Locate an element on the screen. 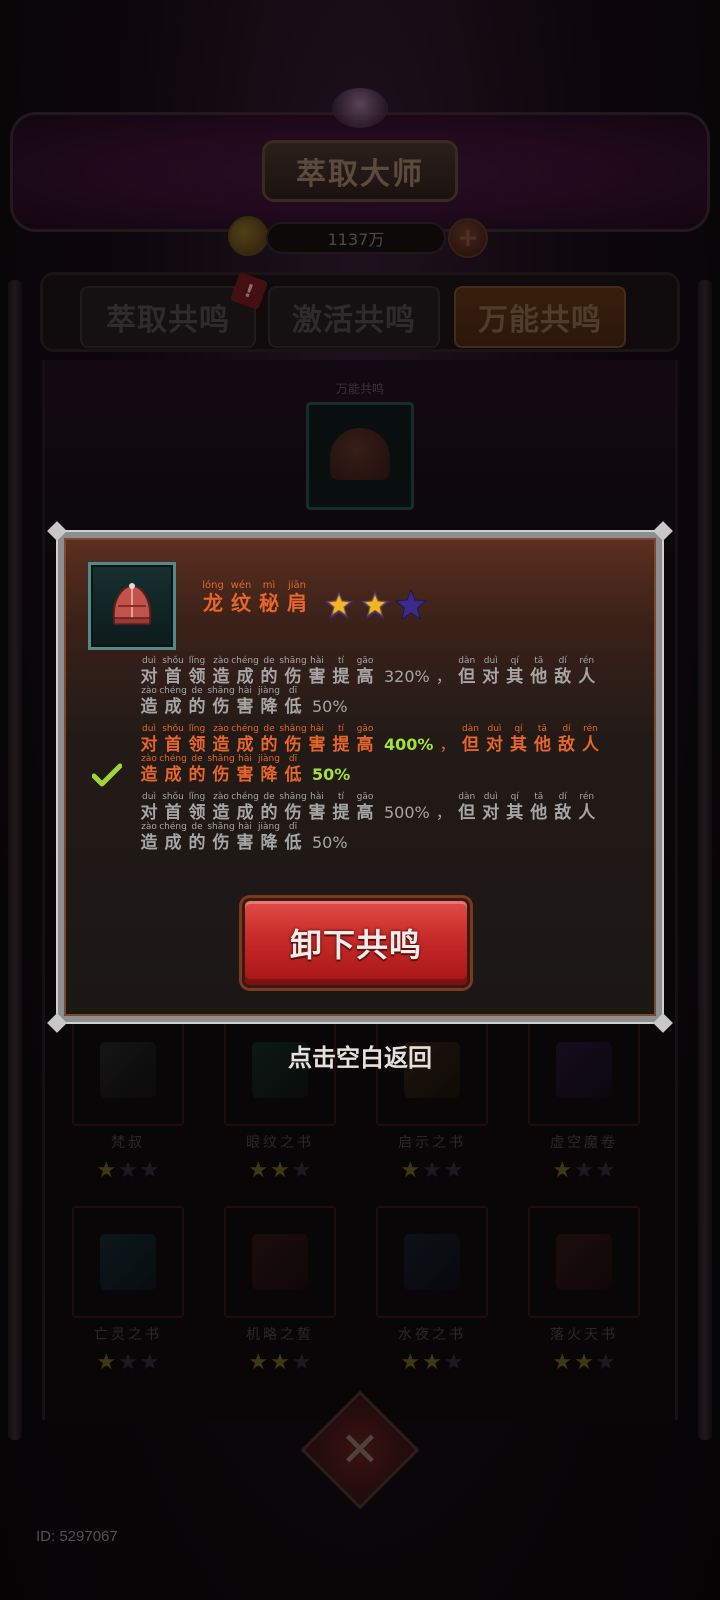 The height and width of the screenshot is (1600, 720). tap-blank-return-hint: 点击空白返回 is located at coordinates (360, 1058).